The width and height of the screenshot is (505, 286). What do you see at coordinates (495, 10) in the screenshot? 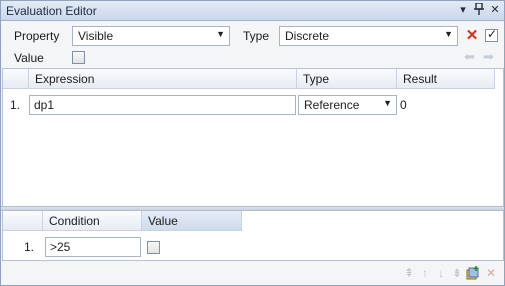
I see `close-icon: ✕` at bounding box center [495, 10].